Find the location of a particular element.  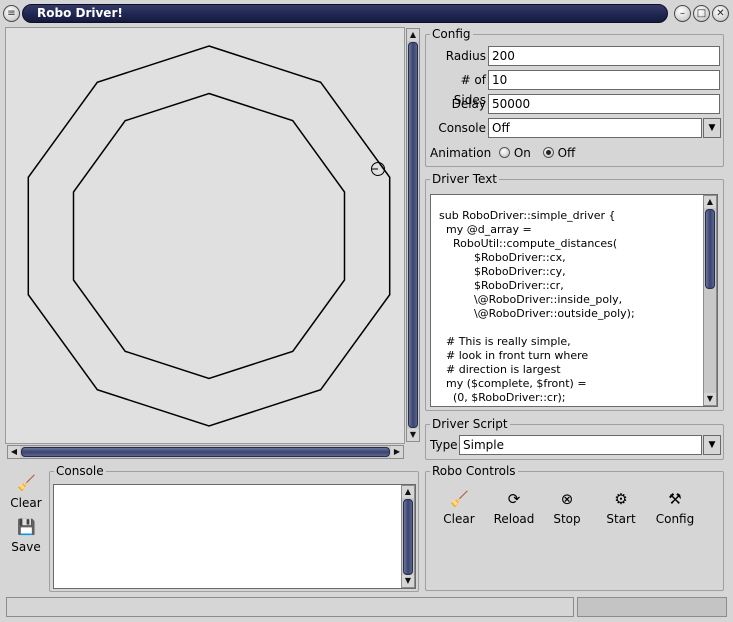

console-select: Off is located at coordinates (595, 128).